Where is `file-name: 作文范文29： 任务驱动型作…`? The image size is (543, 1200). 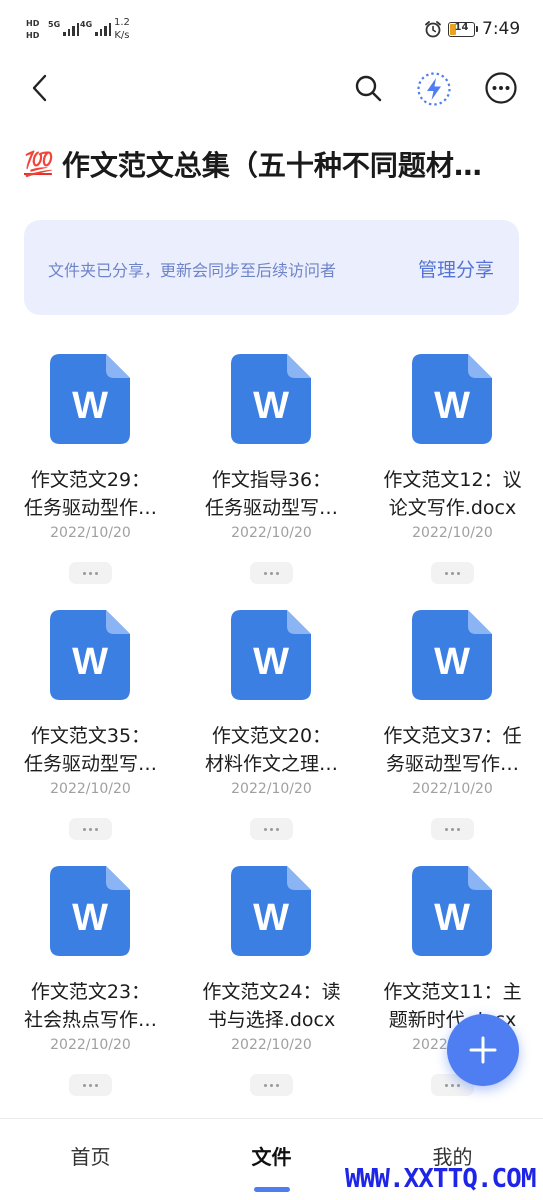
file-name: 作文范文29： 任务驱动型作… is located at coordinates (90, 494).